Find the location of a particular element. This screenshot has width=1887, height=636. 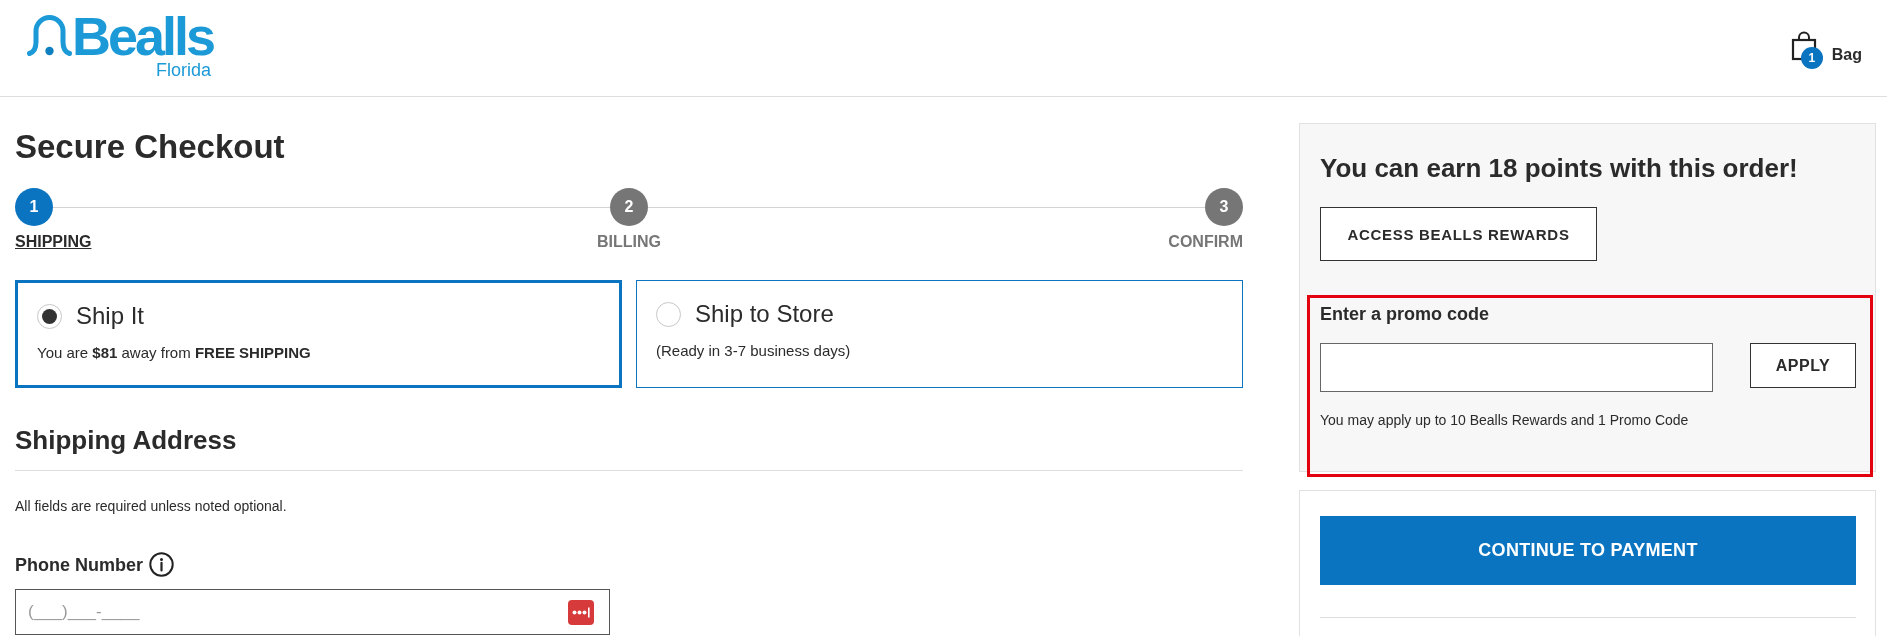

phone-input-field: (___)___-____ is located at coordinates (312, 612).